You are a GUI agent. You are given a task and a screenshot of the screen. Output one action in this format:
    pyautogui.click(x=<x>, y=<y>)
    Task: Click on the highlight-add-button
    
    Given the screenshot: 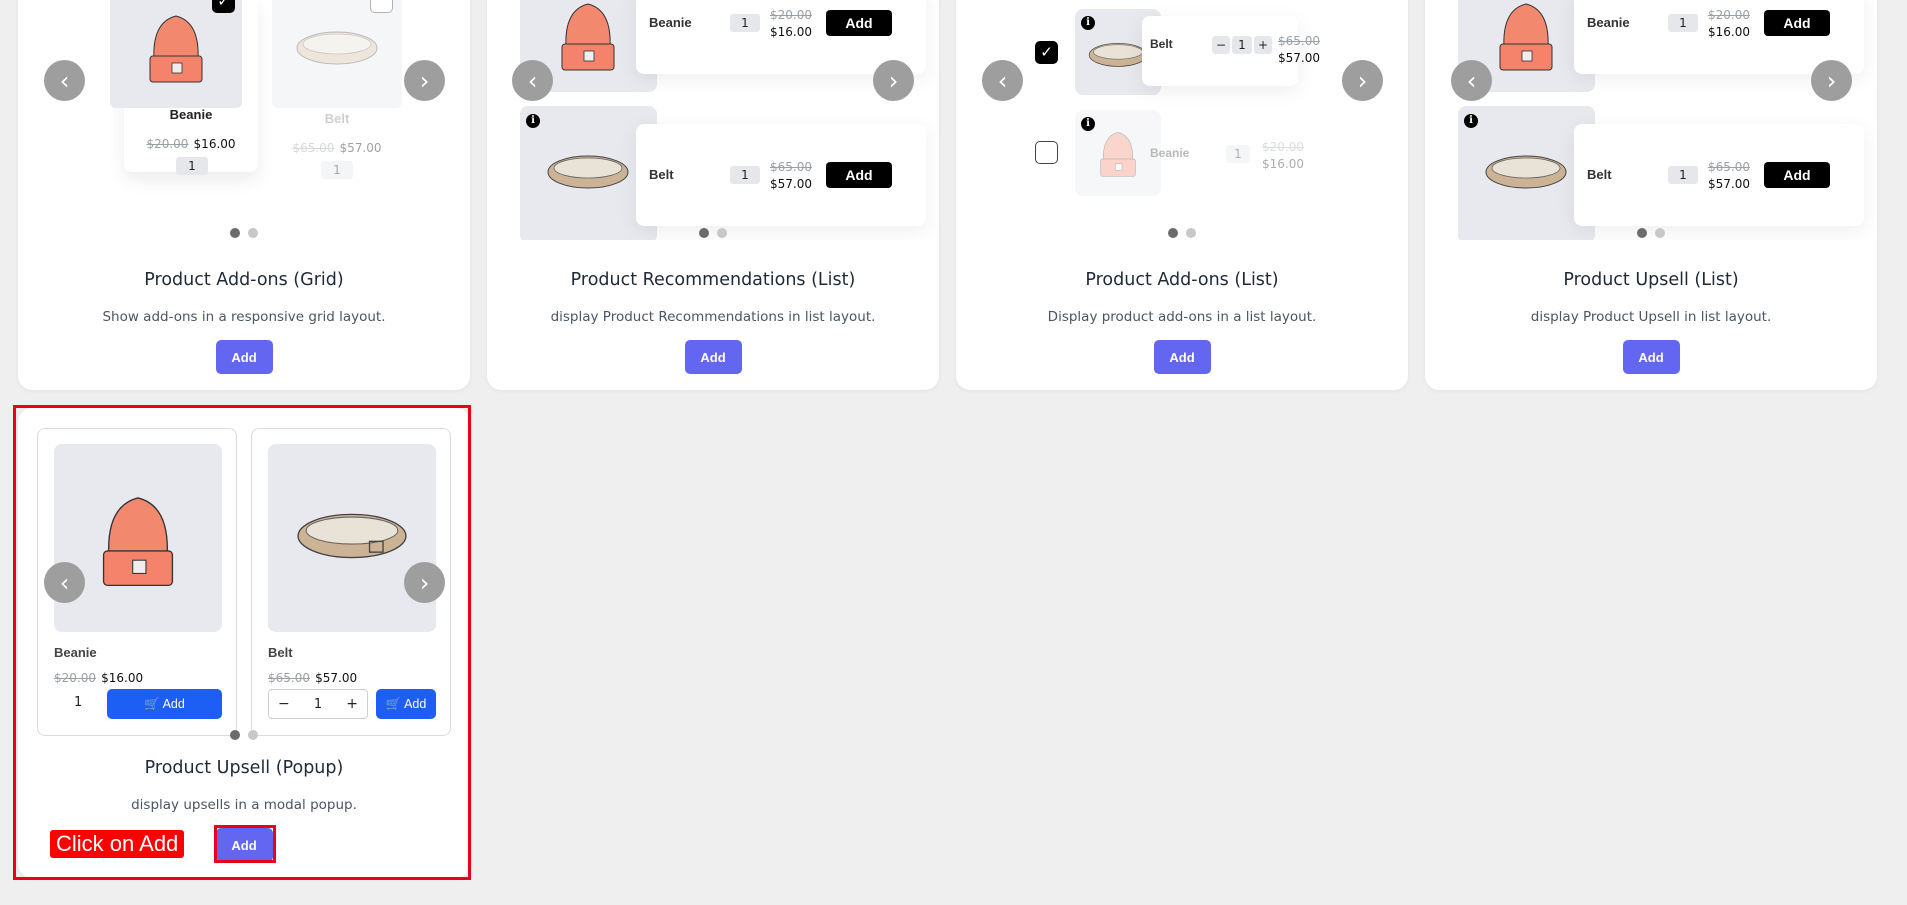 What is the action you would take?
    pyautogui.click(x=245, y=844)
    